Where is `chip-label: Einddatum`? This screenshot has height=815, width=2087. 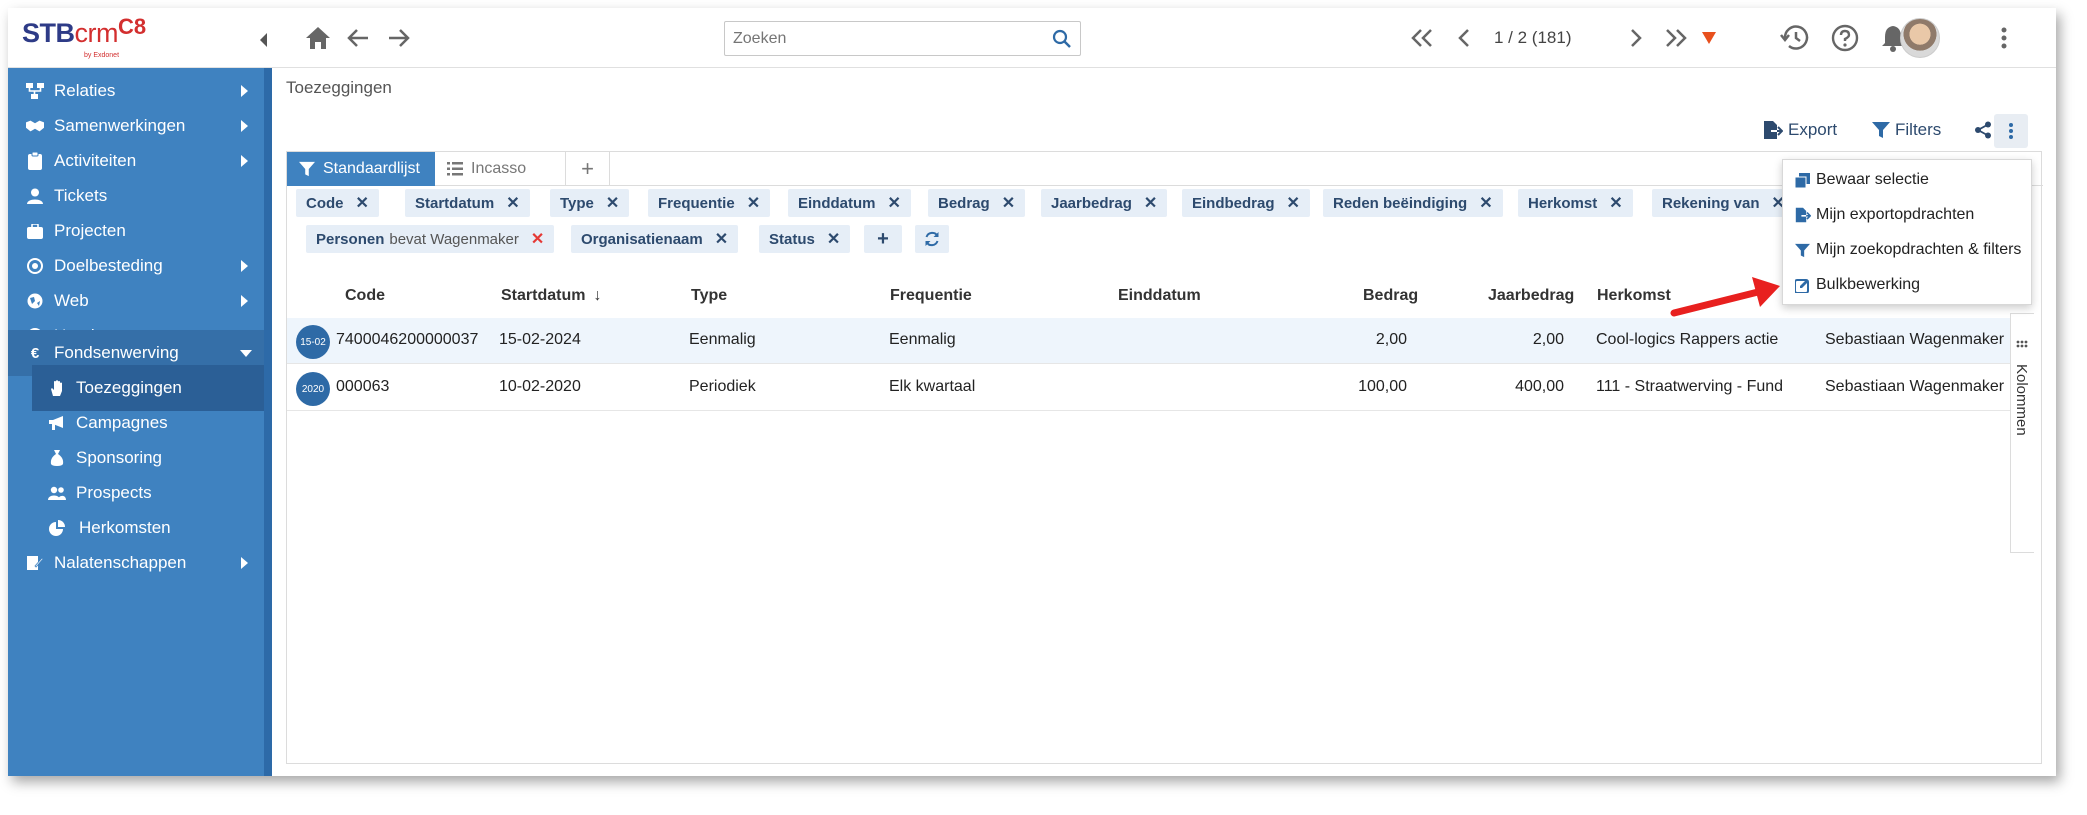
chip-label: Einddatum is located at coordinates (837, 203).